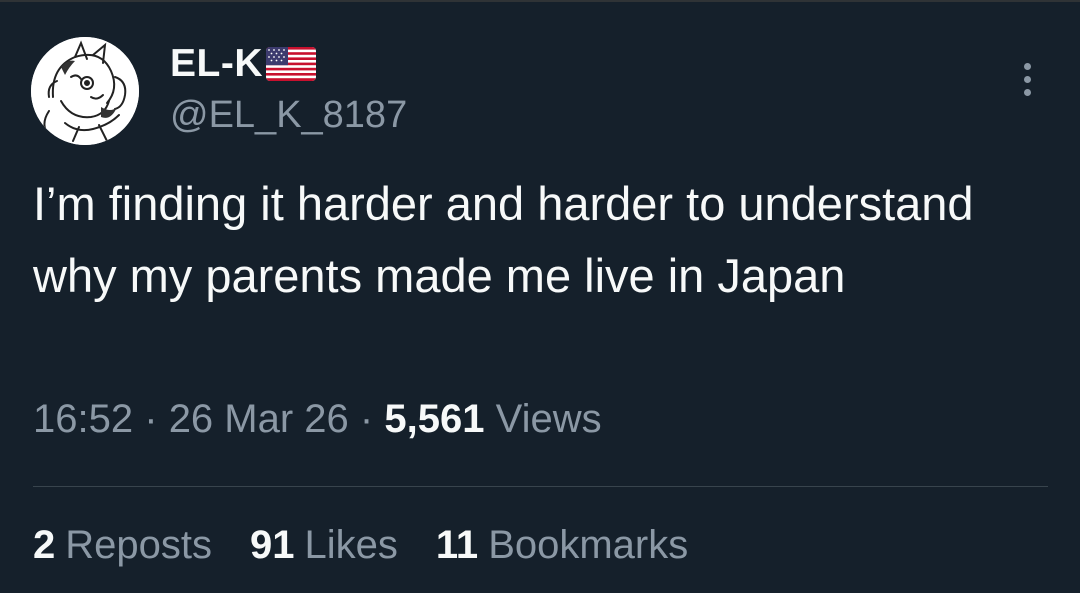 The image size is (1080, 593). I want to click on reposts-stat: 2 Reposts, so click(122, 545).